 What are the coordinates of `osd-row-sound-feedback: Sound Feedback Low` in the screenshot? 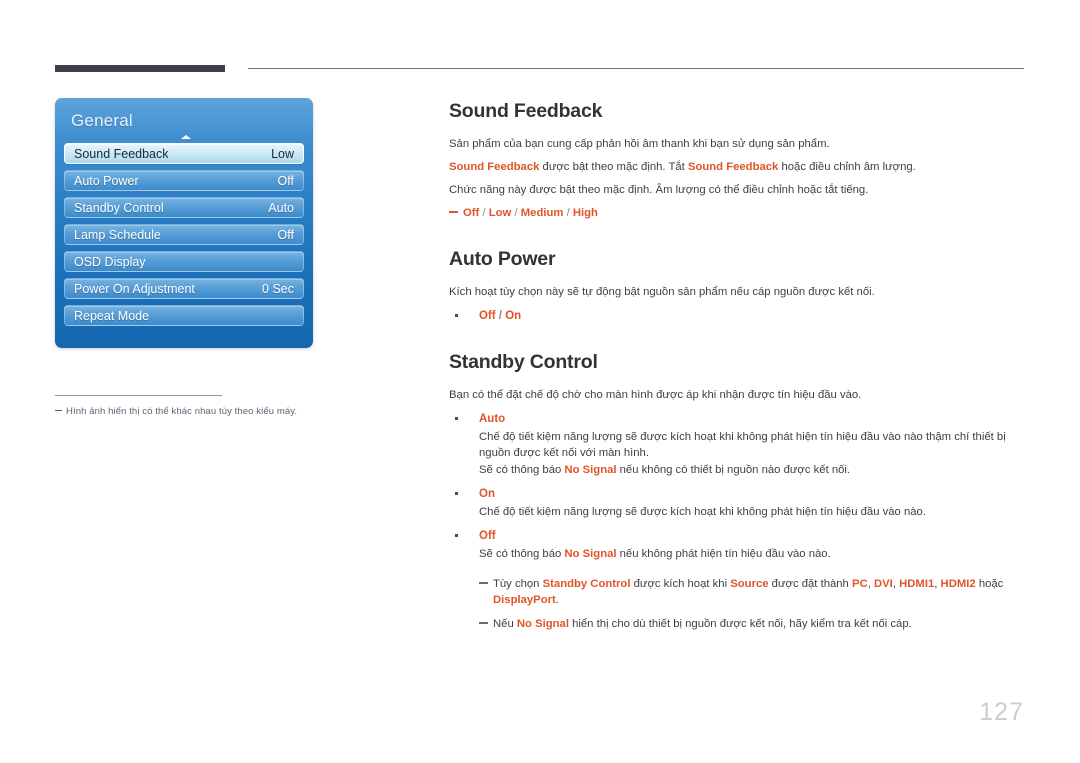 It's located at (184, 153).